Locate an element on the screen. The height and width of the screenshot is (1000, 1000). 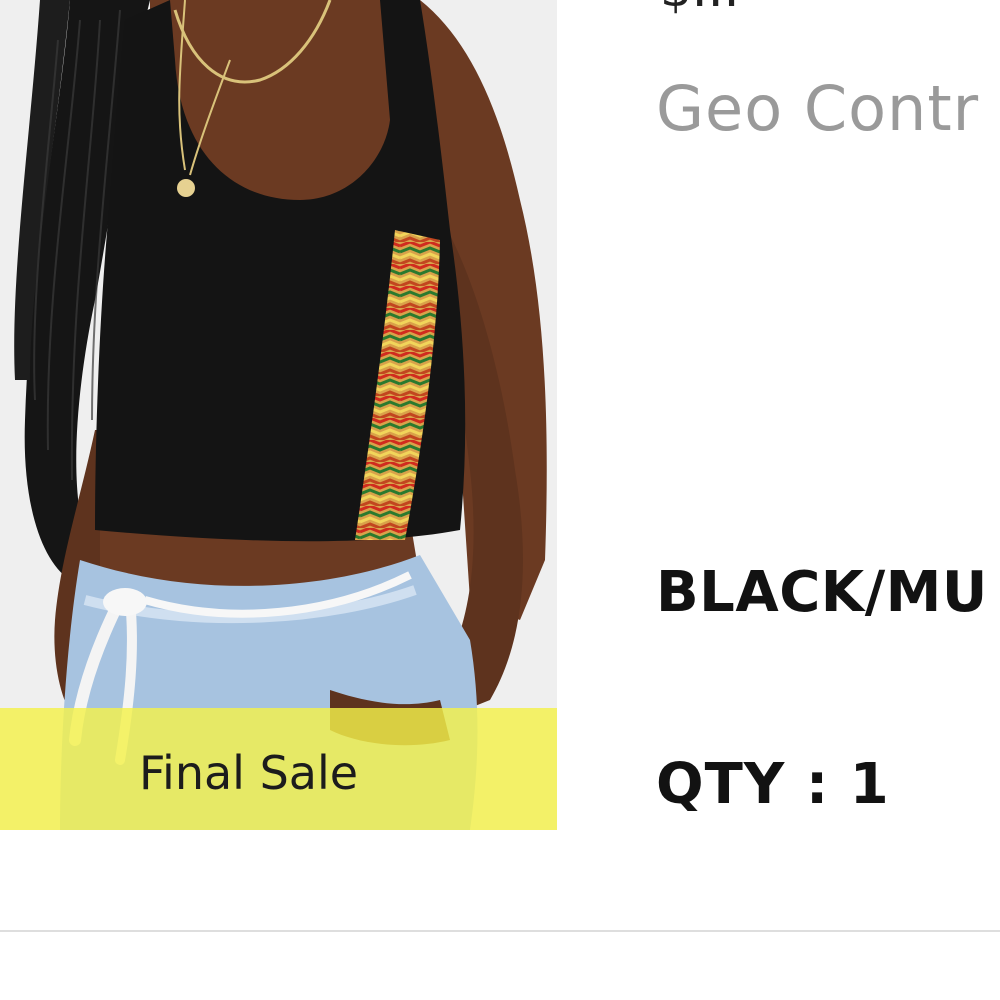
divider is located at coordinates (500, 931).